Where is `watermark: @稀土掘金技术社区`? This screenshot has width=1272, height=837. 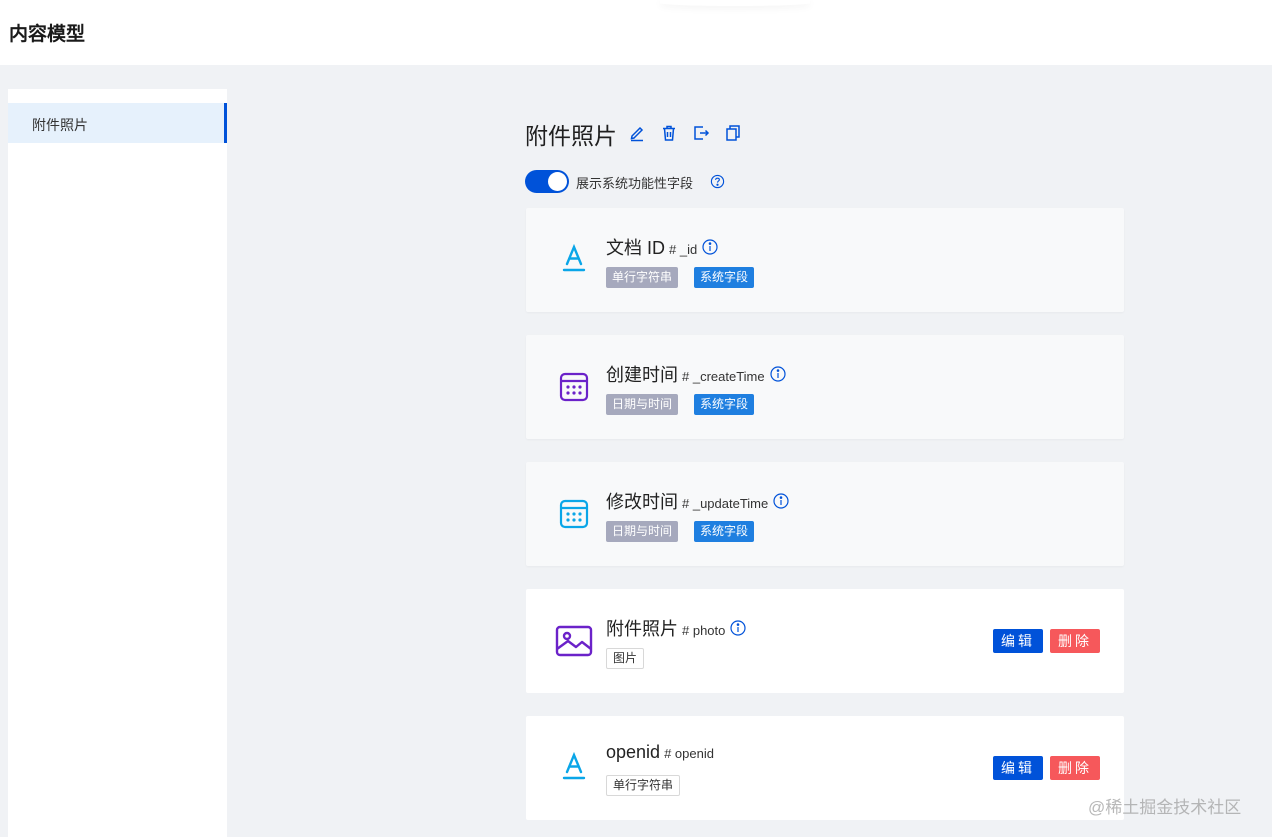
watermark: @稀土掘金技术社区 is located at coordinates (1165, 807).